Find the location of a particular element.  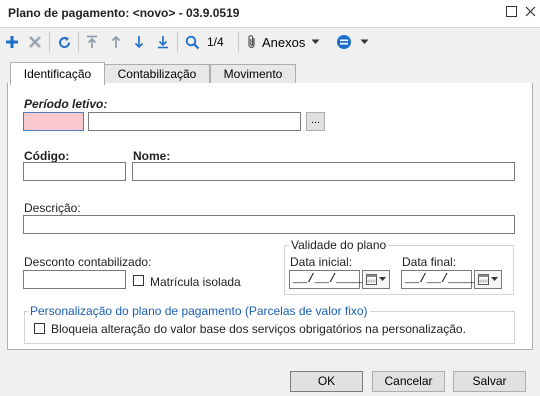

desconto-input is located at coordinates (74, 279).